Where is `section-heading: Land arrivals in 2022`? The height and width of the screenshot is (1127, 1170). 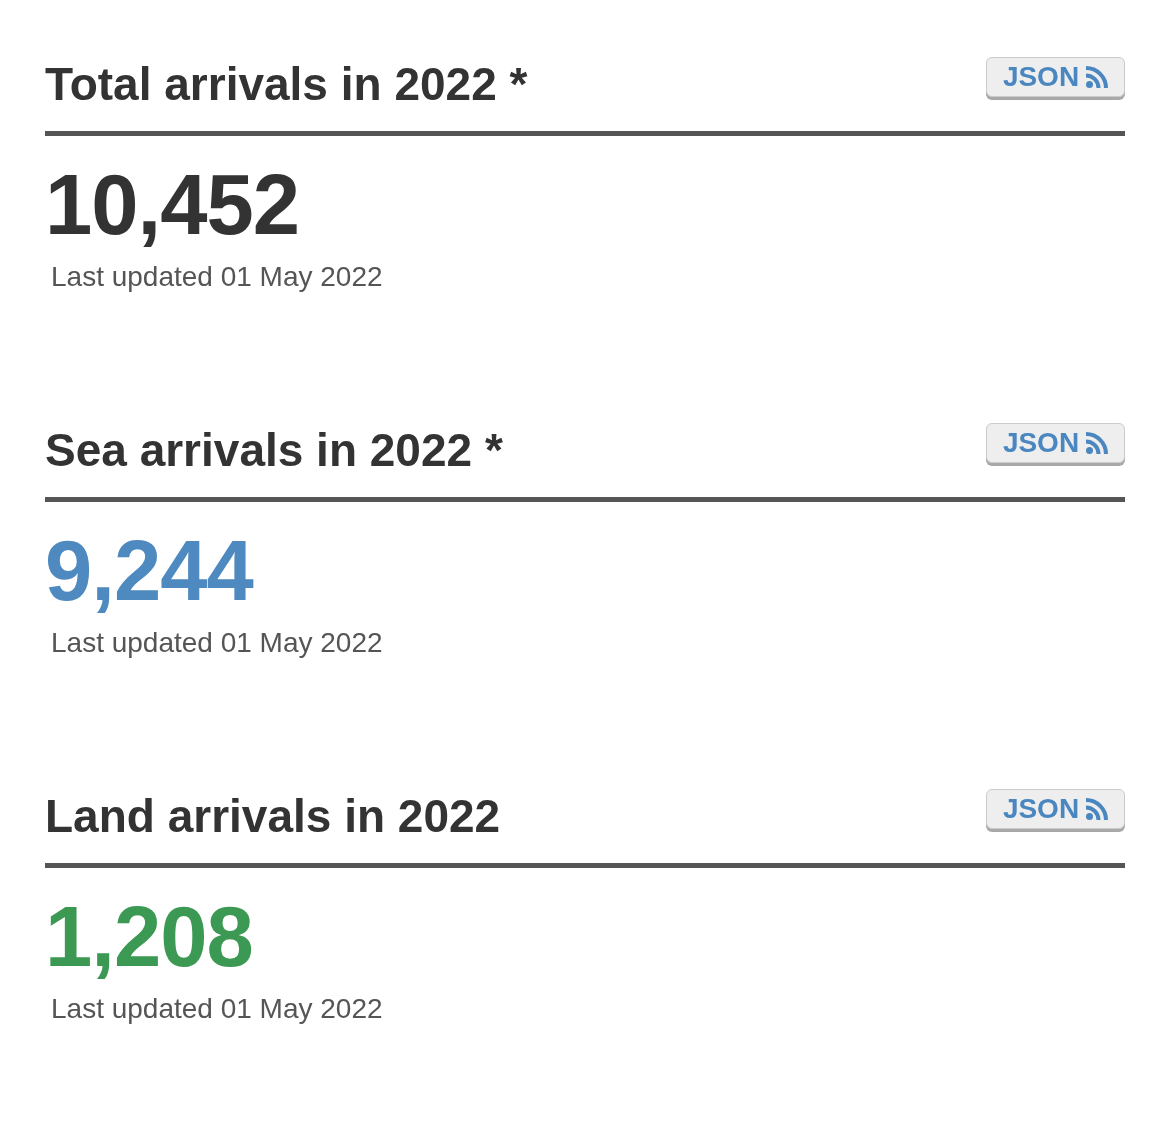
section-heading: Land arrivals in 2022 is located at coordinates (273, 816).